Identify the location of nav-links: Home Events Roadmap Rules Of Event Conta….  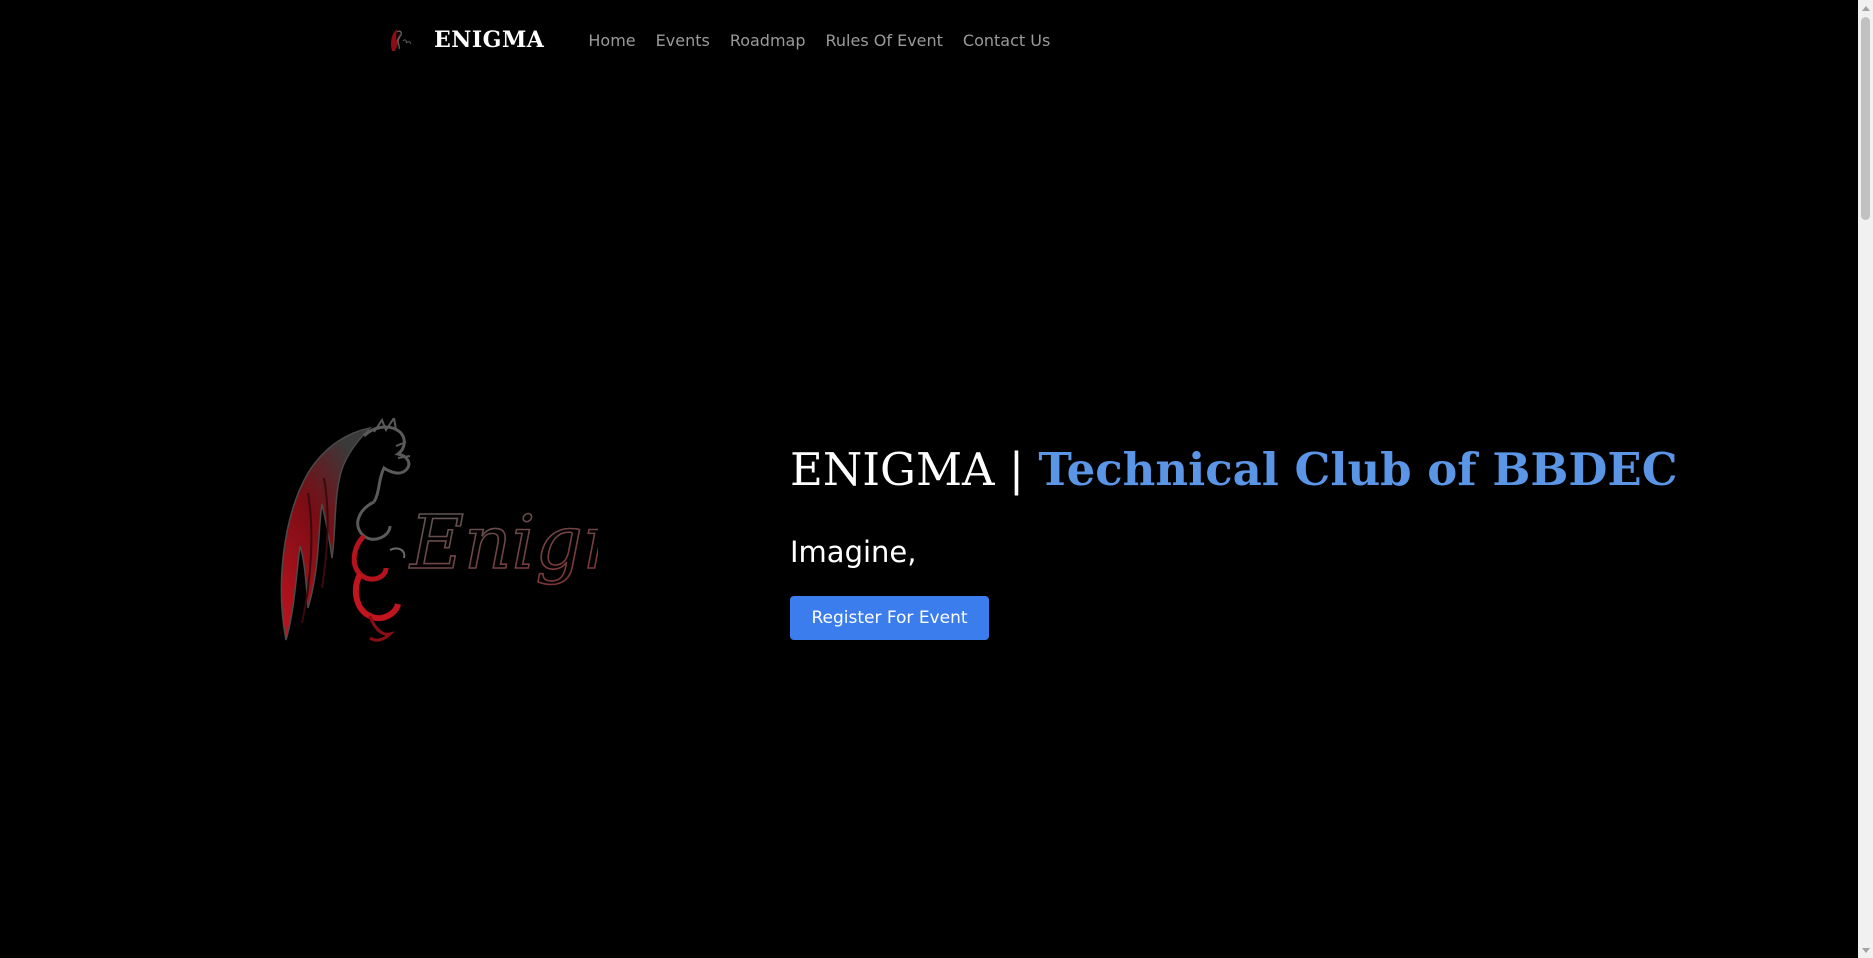
(819, 40).